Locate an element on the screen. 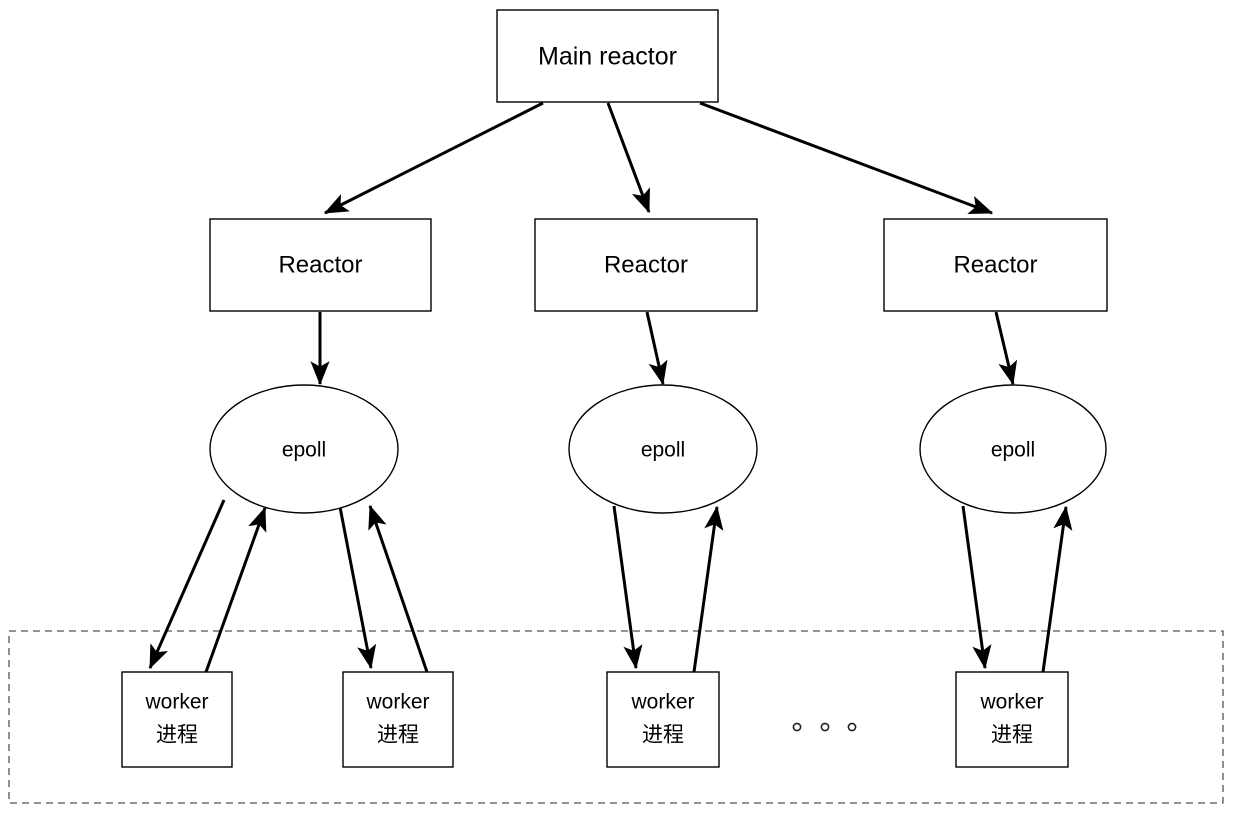 The width and height of the screenshot is (1240, 815). node-reactor-3: Reactor is located at coordinates (995, 265).